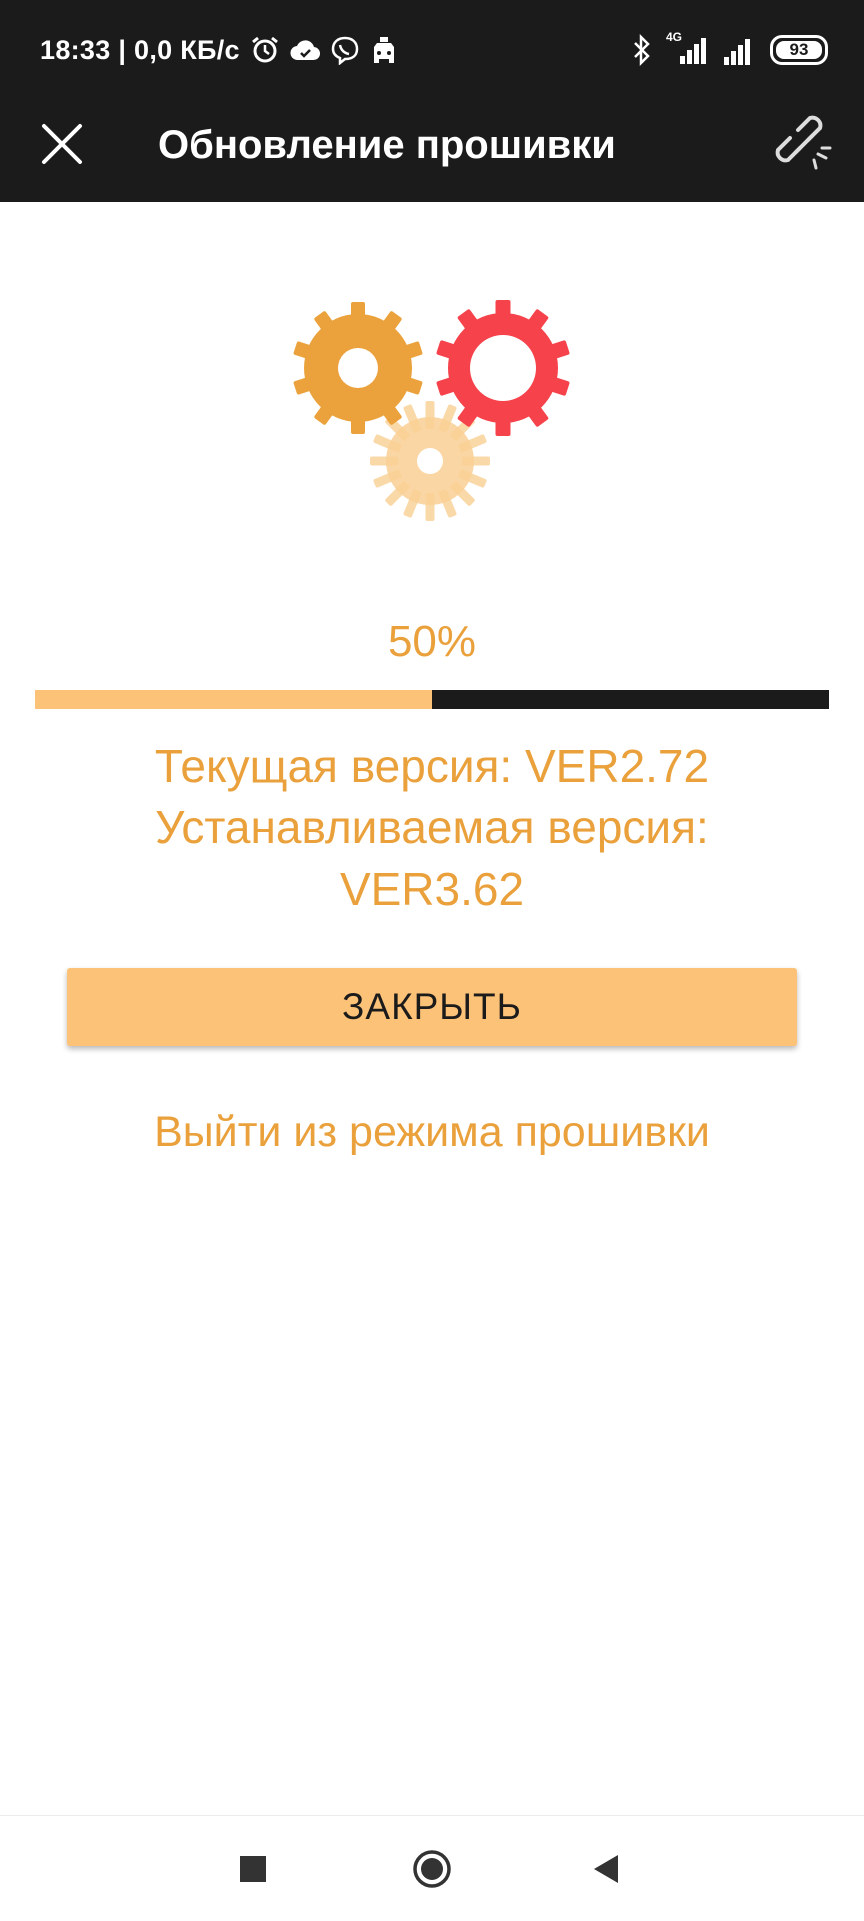 This screenshot has width=864, height=1921. What do you see at coordinates (305, 50) in the screenshot?
I see `cloud-icon` at bounding box center [305, 50].